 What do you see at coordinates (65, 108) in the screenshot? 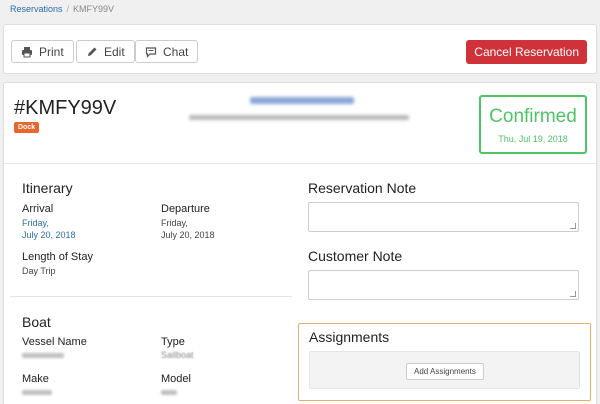
I see `reservation-id: #KMFY99V` at bounding box center [65, 108].